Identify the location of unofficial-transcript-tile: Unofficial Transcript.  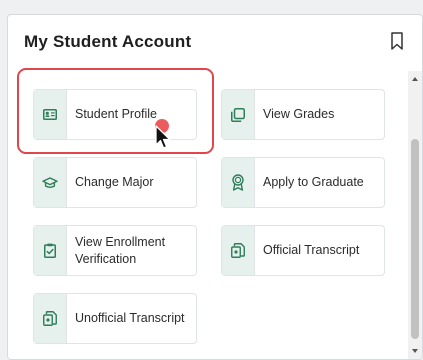
(115, 318).